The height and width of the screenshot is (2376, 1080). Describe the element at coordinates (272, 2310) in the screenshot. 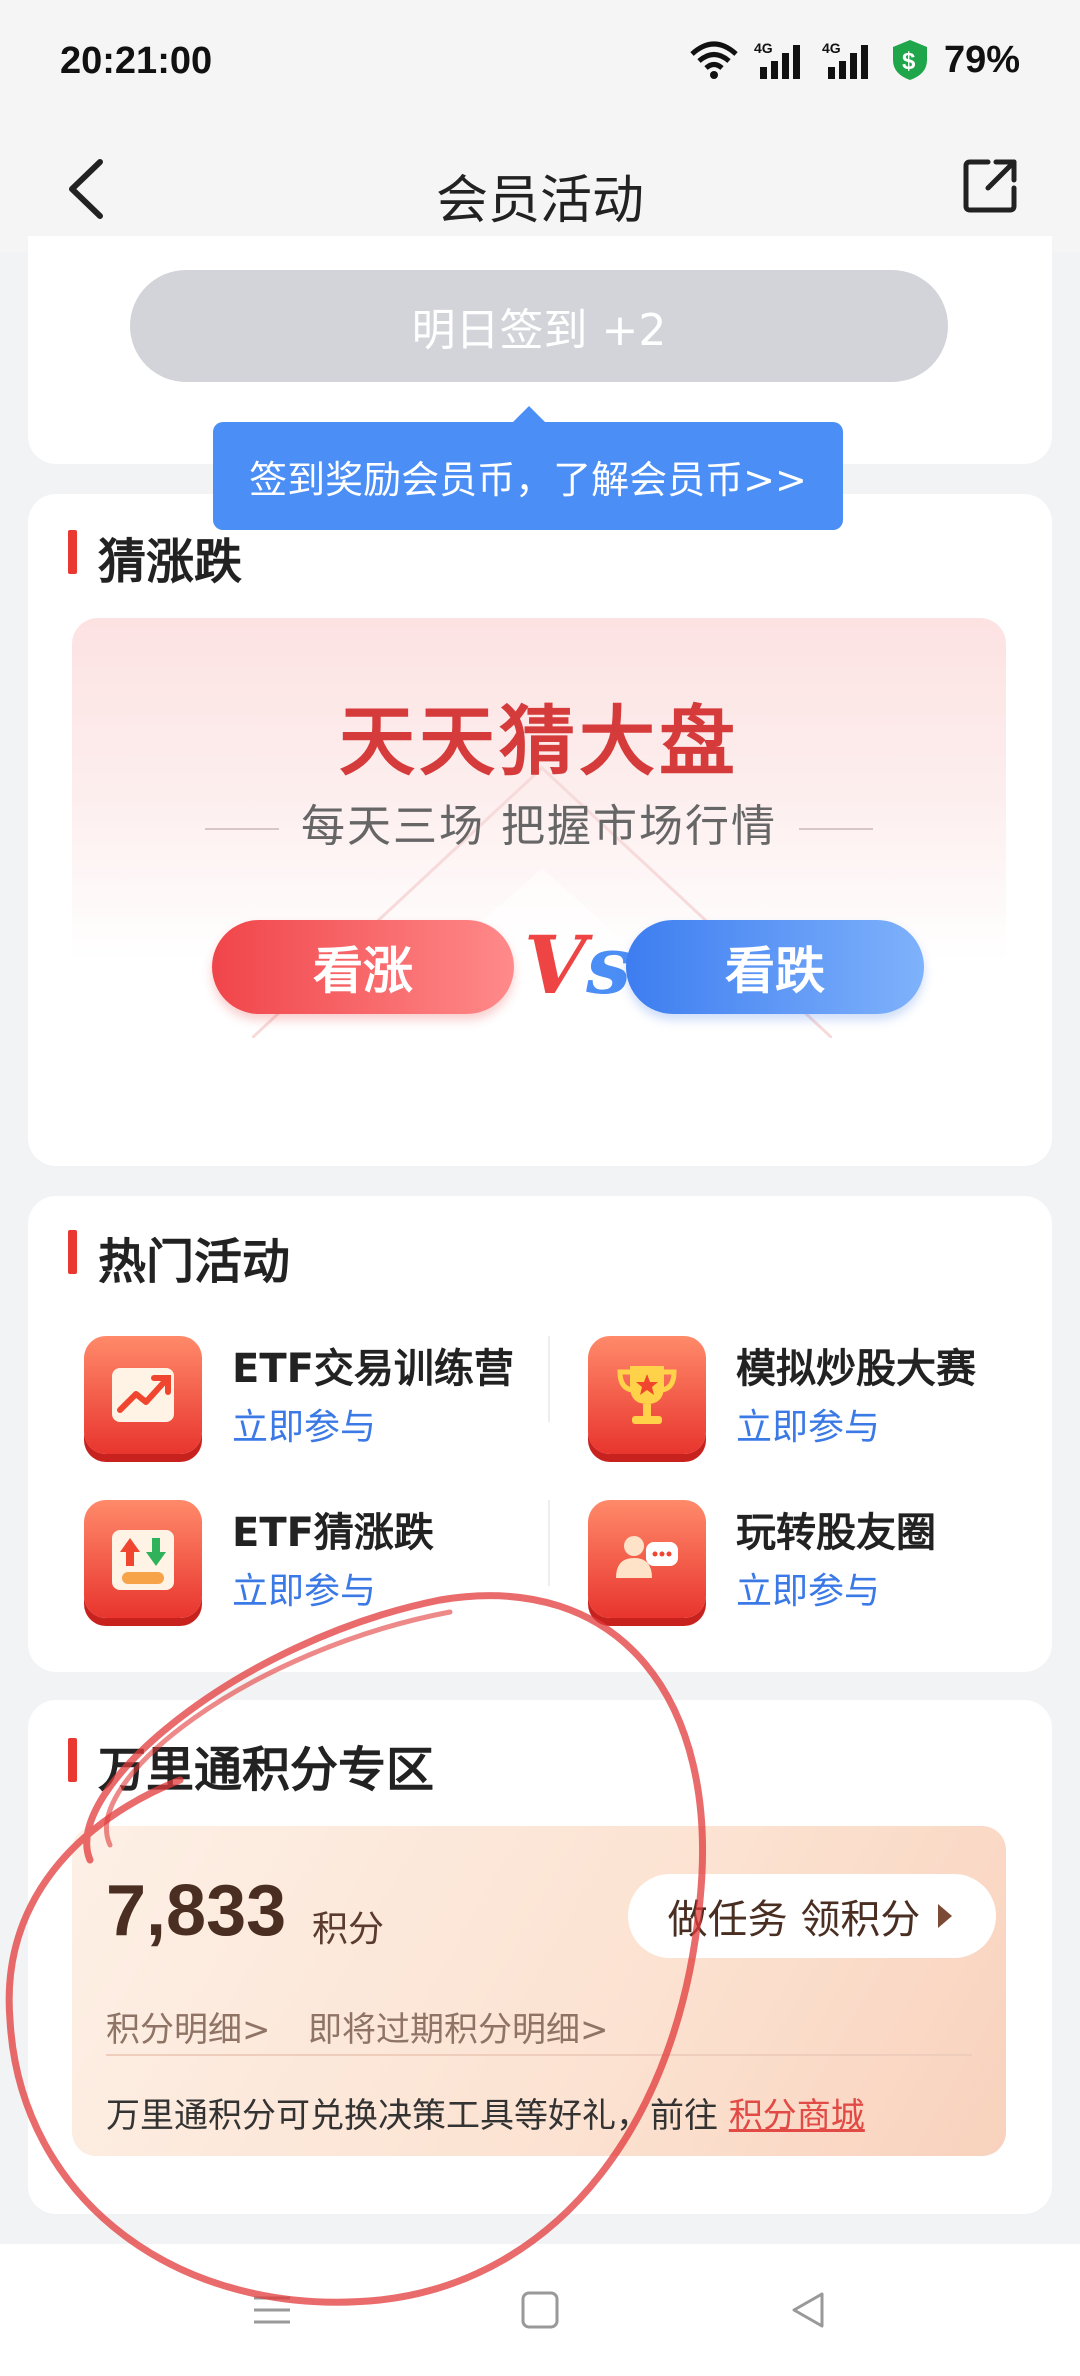

I see `menu-icon` at that location.